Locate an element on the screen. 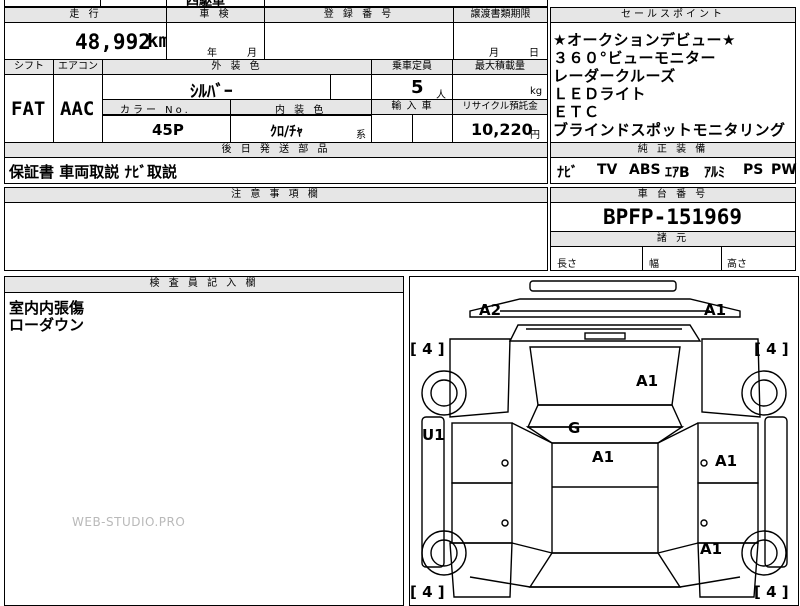 The image size is (800, 606). sales-point-line: ★オークションデビュー★ is located at coordinates (644, 40).